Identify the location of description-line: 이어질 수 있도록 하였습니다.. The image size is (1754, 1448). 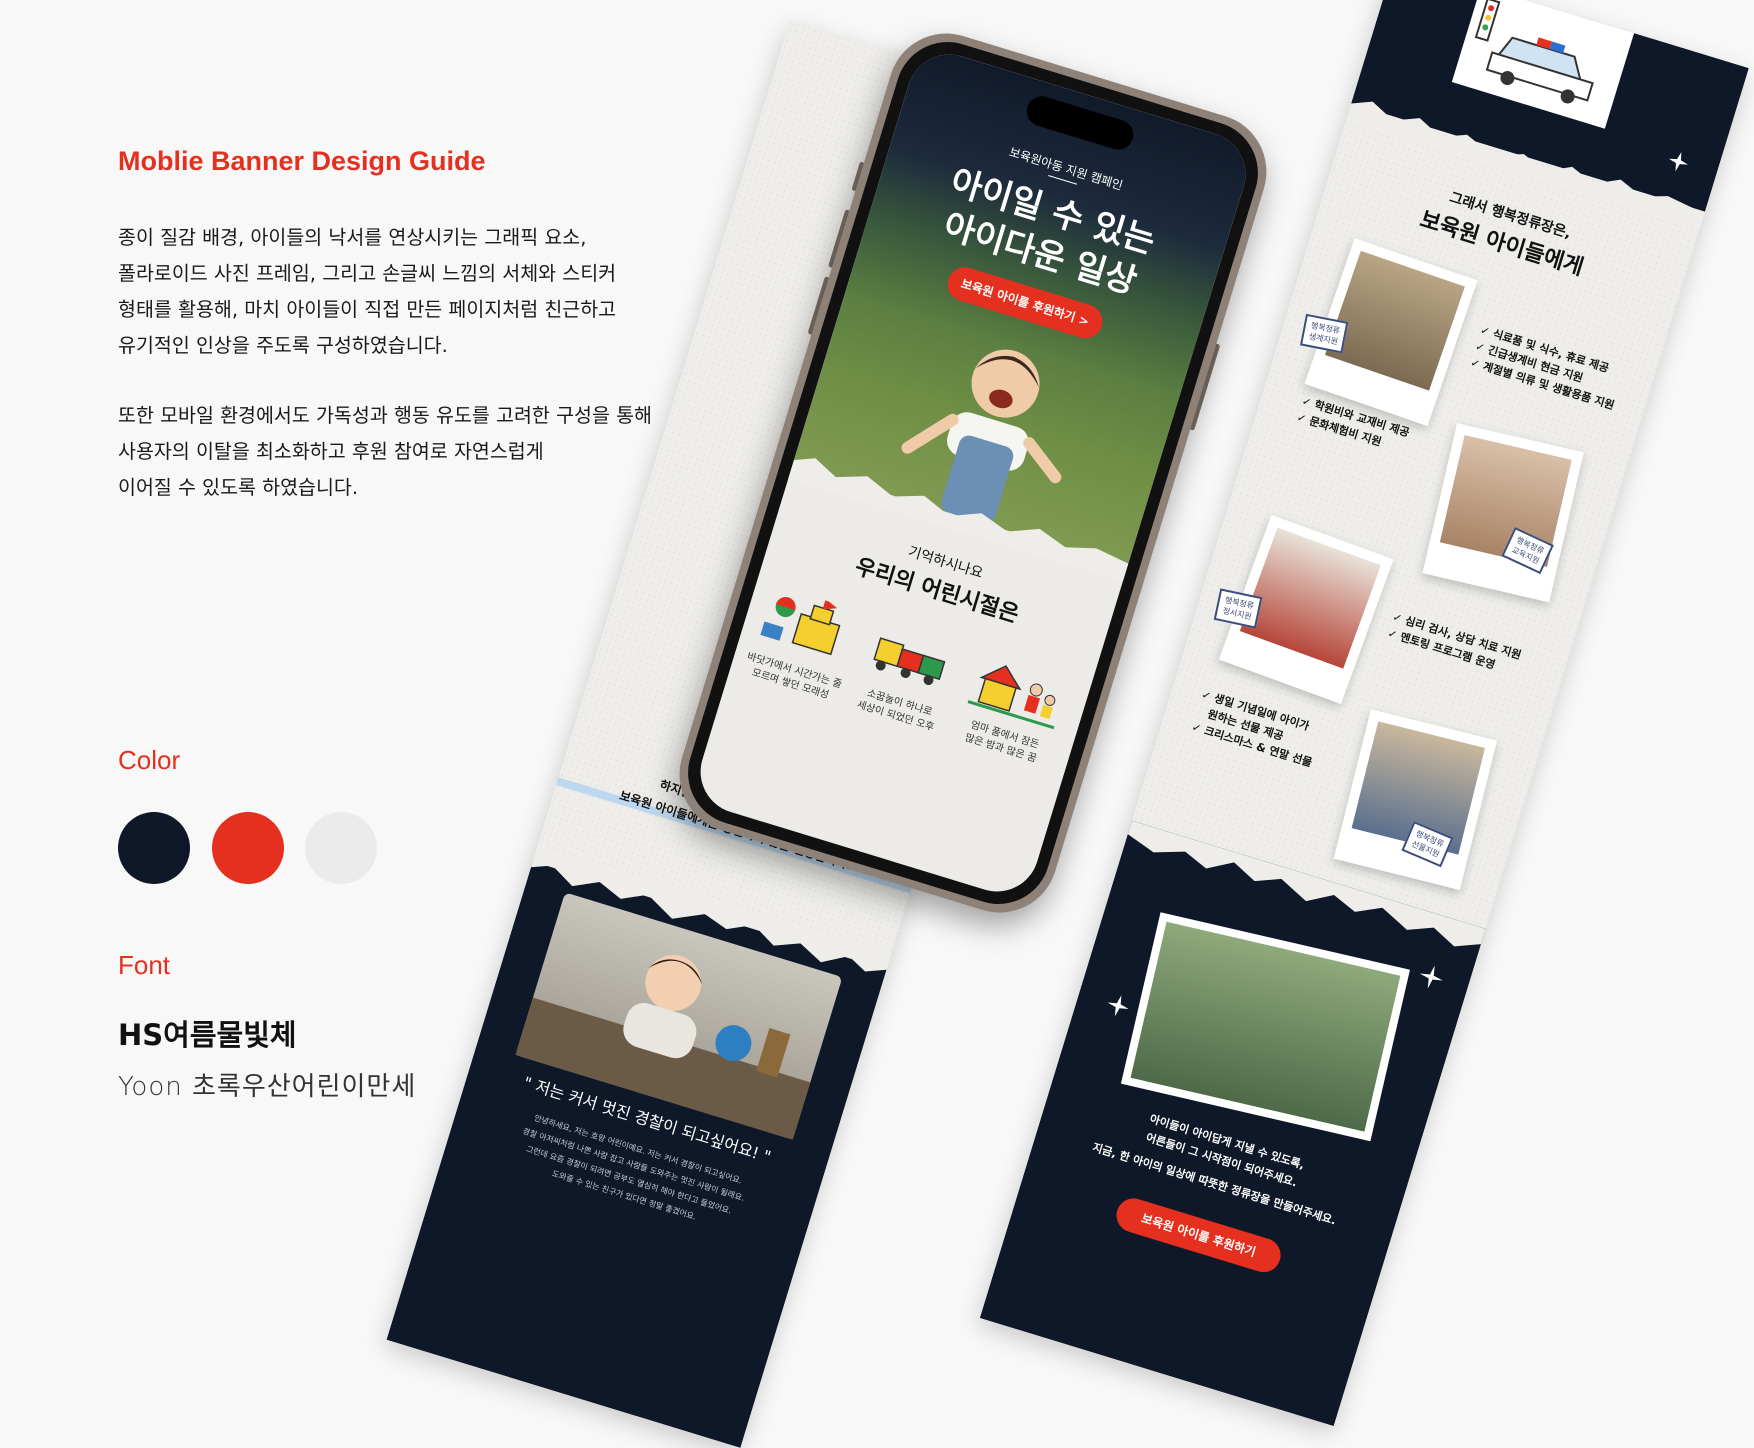
(238, 487).